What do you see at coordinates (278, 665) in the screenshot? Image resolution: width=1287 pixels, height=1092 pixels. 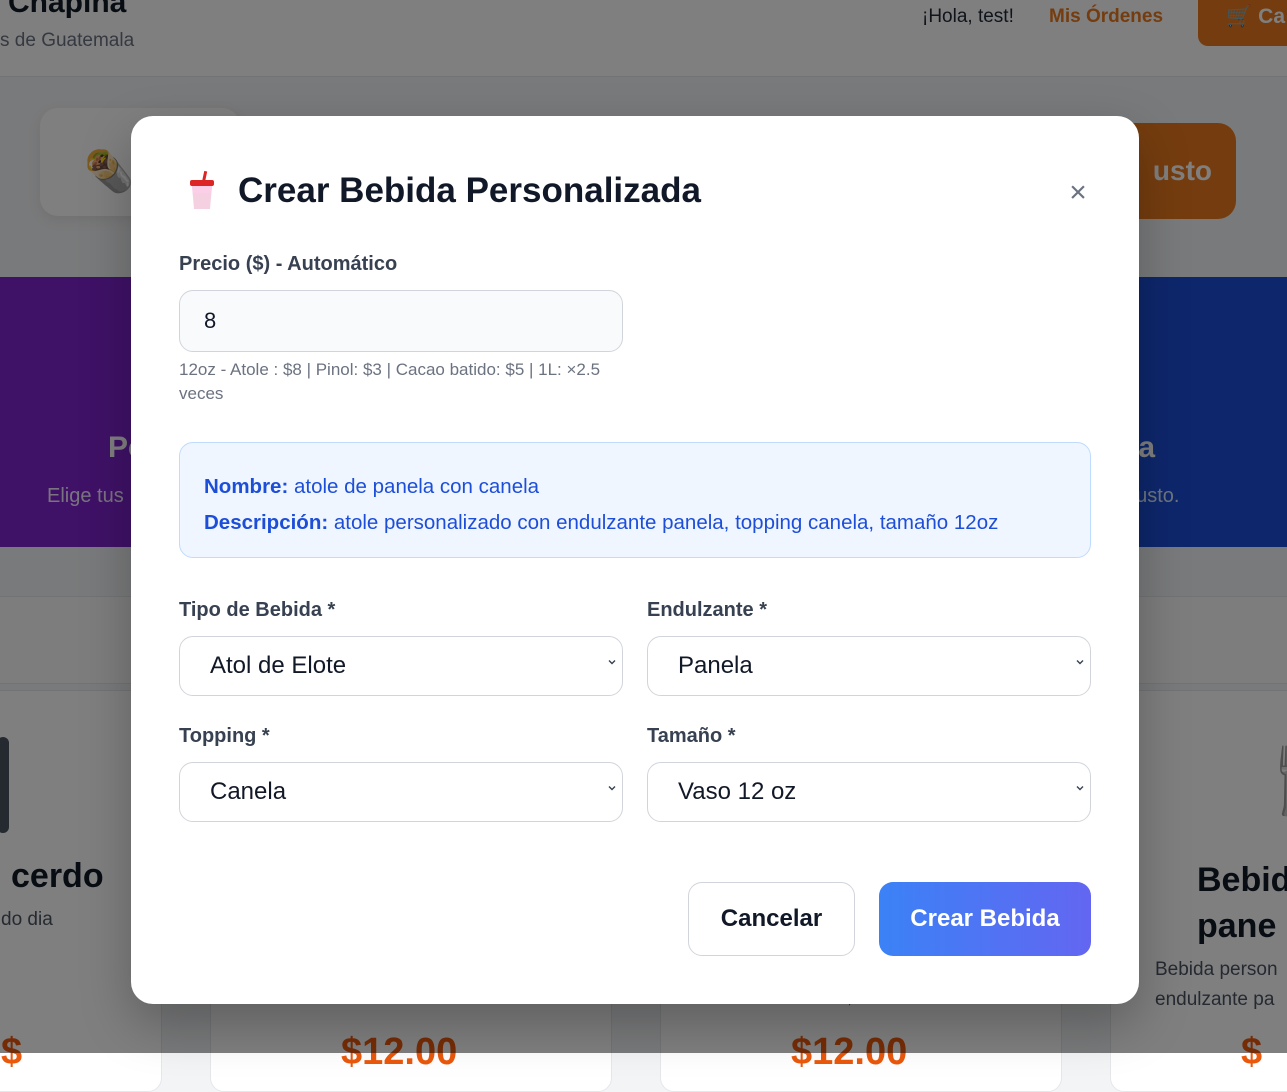 I see `drink-type-value: Atol de Elote` at bounding box center [278, 665].